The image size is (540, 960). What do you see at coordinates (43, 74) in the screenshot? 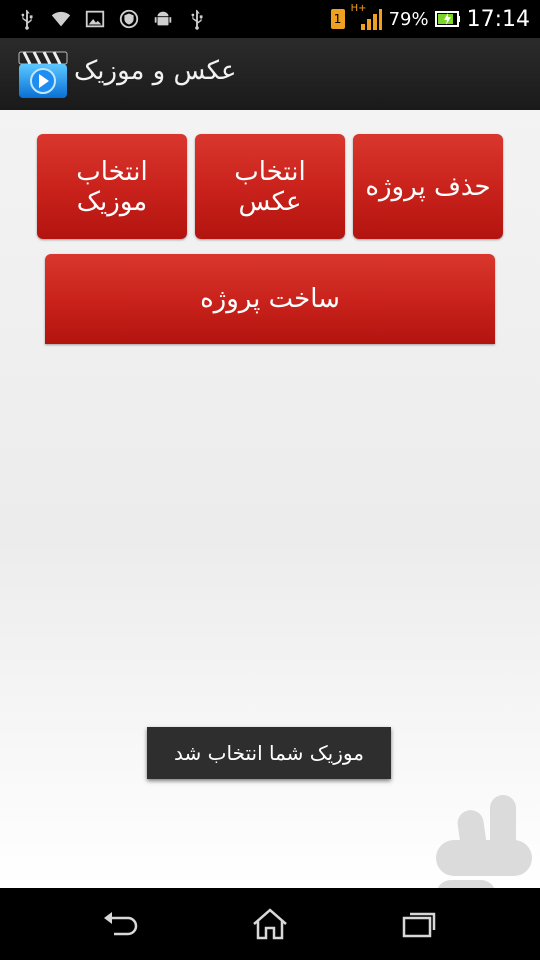
I see `clapperboard-play-icon` at bounding box center [43, 74].